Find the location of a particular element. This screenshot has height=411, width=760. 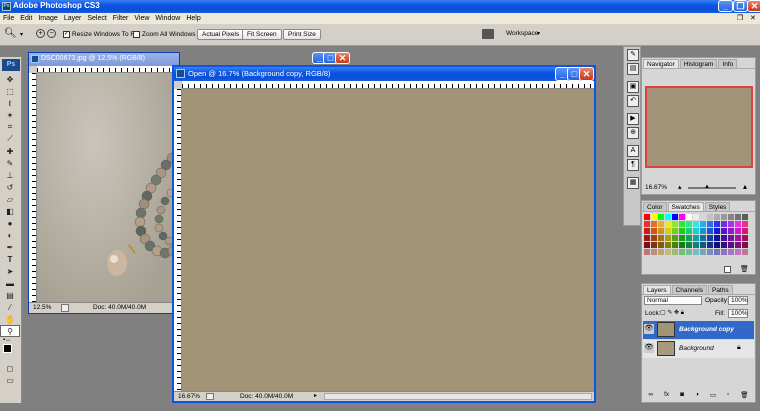

doc2-zoom-field: 16.67% is located at coordinates (189, 396).